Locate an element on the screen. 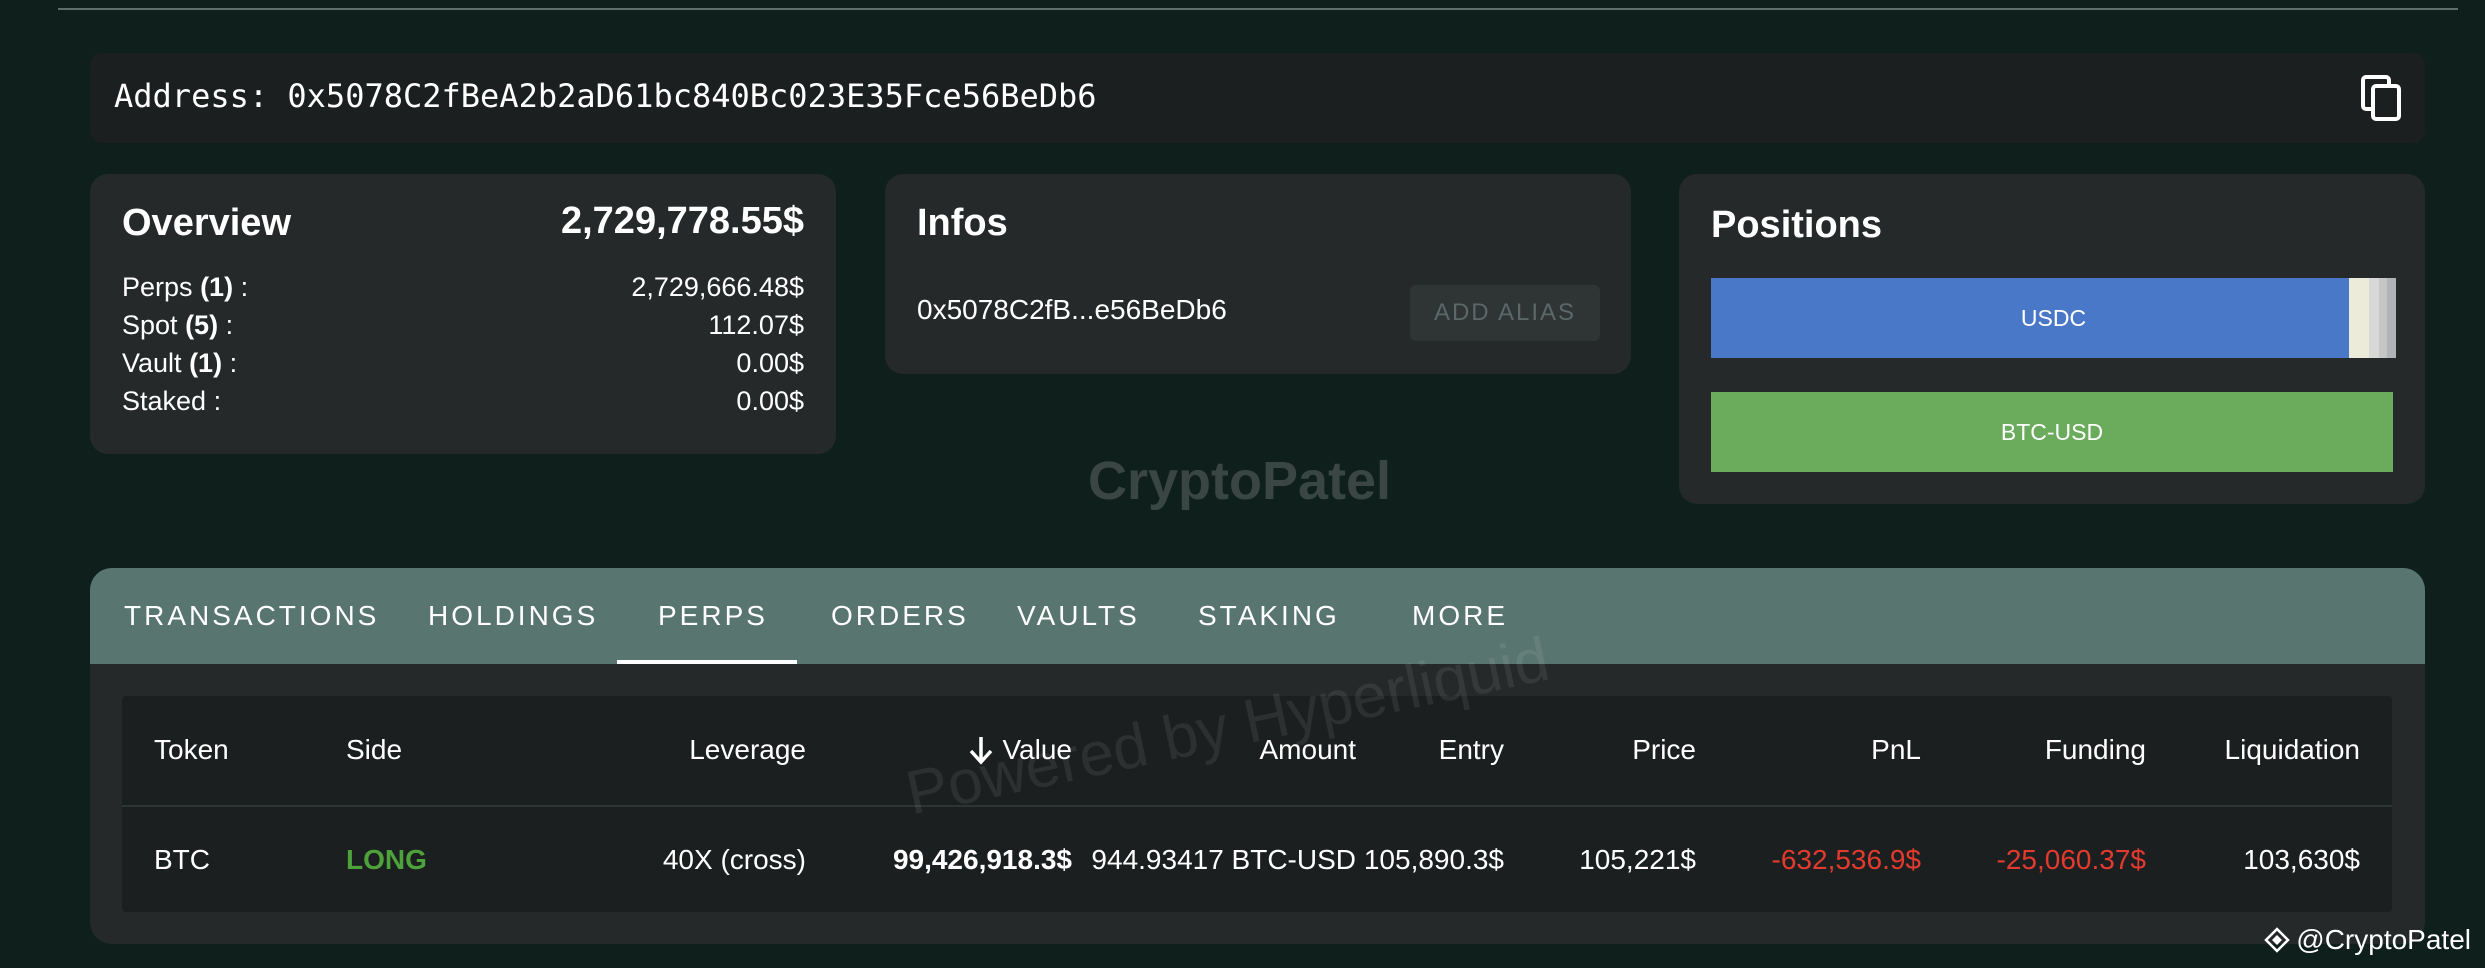 The image size is (2485, 968). cell-liquidation: 103,630$ is located at coordinates (2301, 859).